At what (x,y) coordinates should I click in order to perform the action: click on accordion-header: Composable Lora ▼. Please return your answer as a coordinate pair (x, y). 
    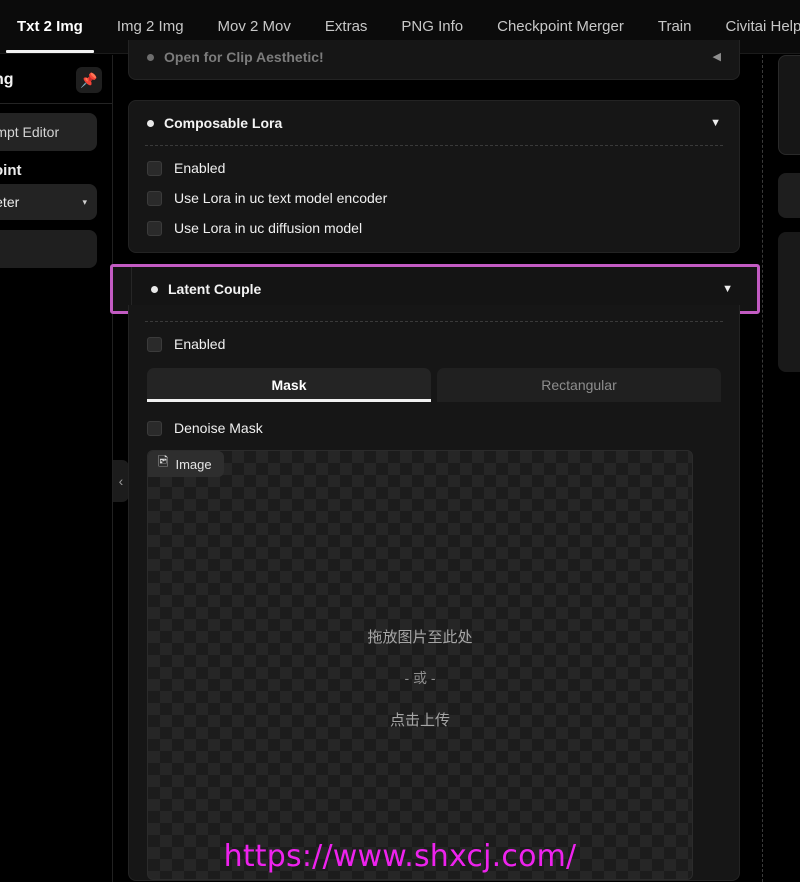
    Looking at the image, I should click on (434, 123).